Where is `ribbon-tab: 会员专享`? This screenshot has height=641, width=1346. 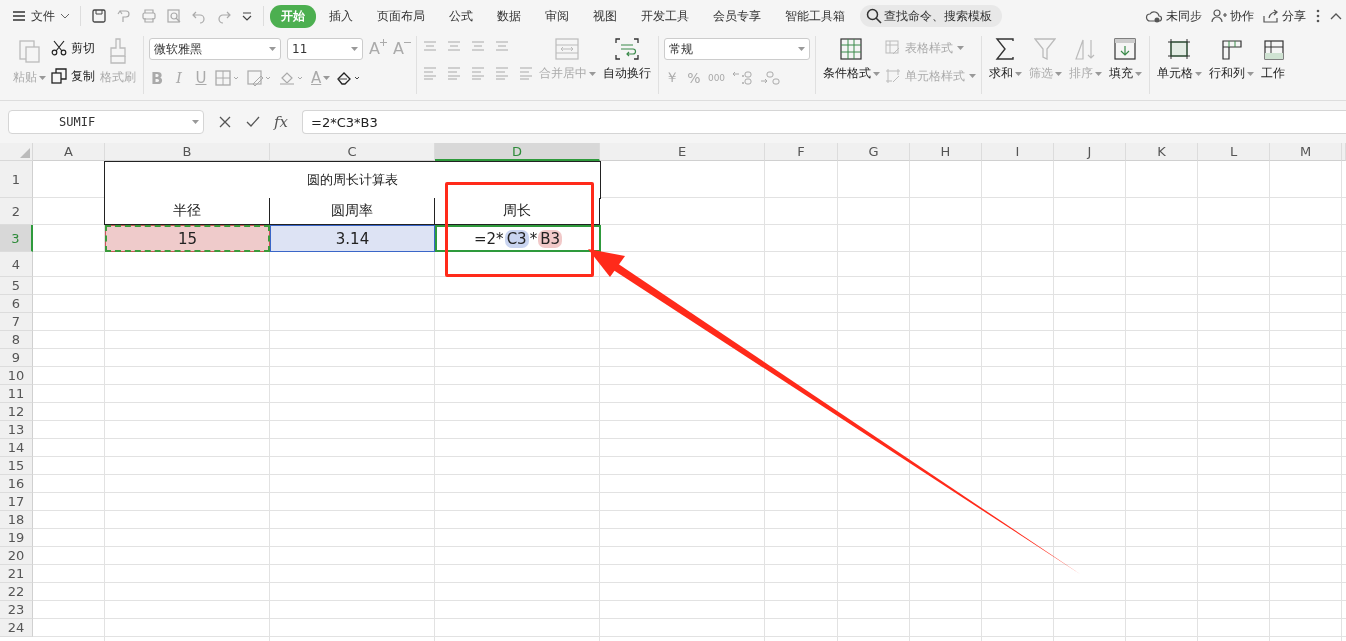
ribbon-tab: 会员专享 is located at coordinates (737, 16).